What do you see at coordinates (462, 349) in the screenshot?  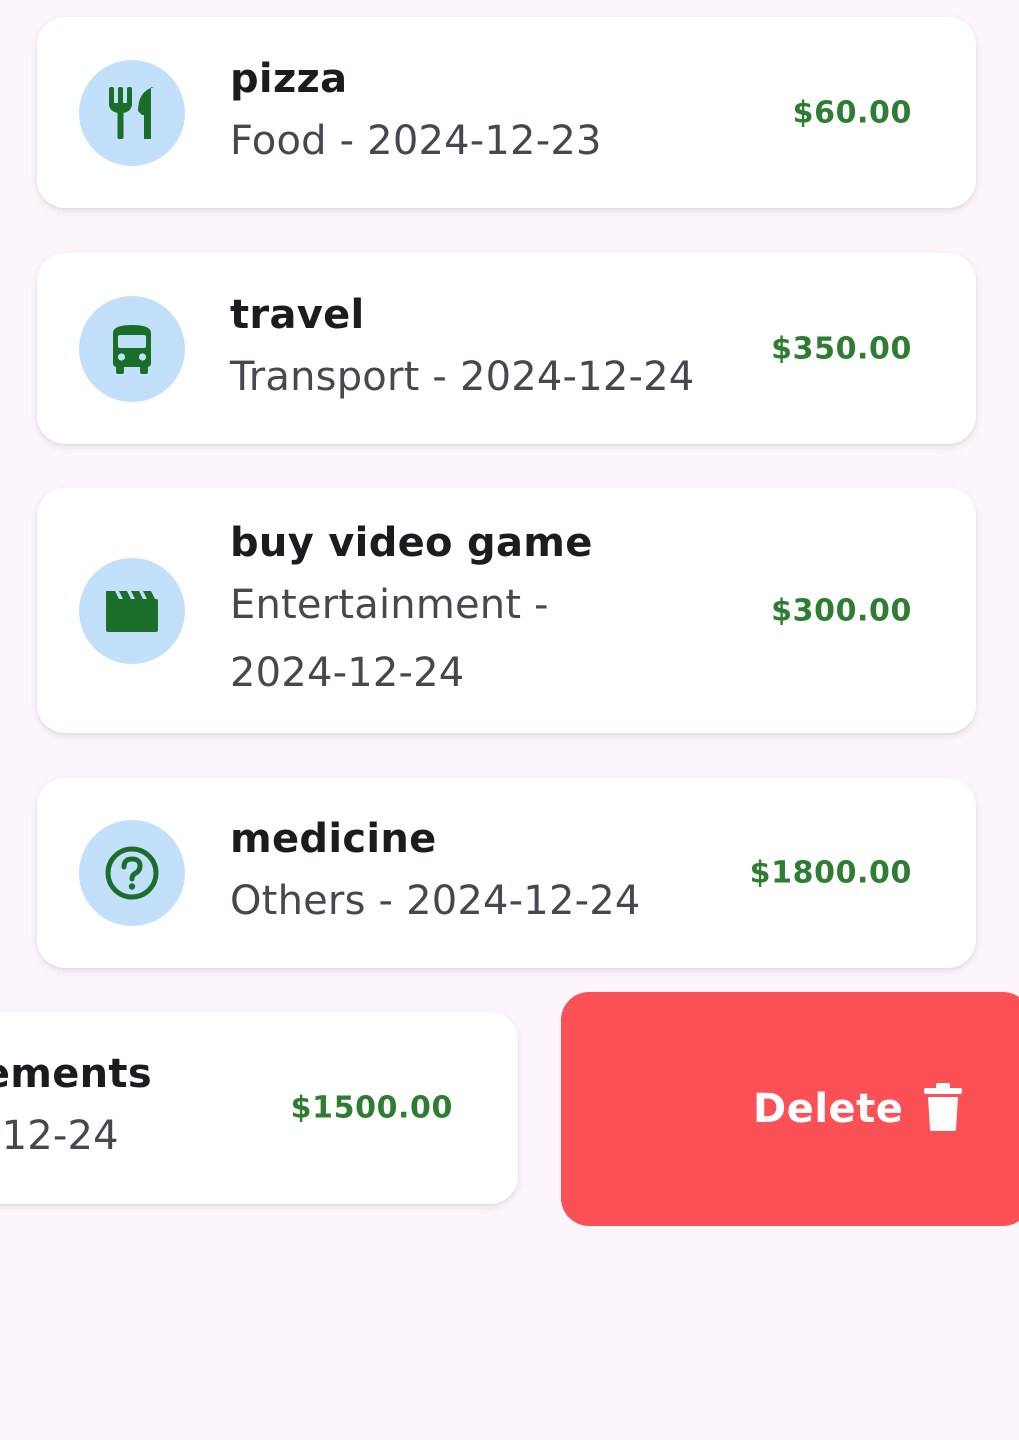 I see `expense-text: travel Transport - 2024-12-24` at bounding box center [462, 349].